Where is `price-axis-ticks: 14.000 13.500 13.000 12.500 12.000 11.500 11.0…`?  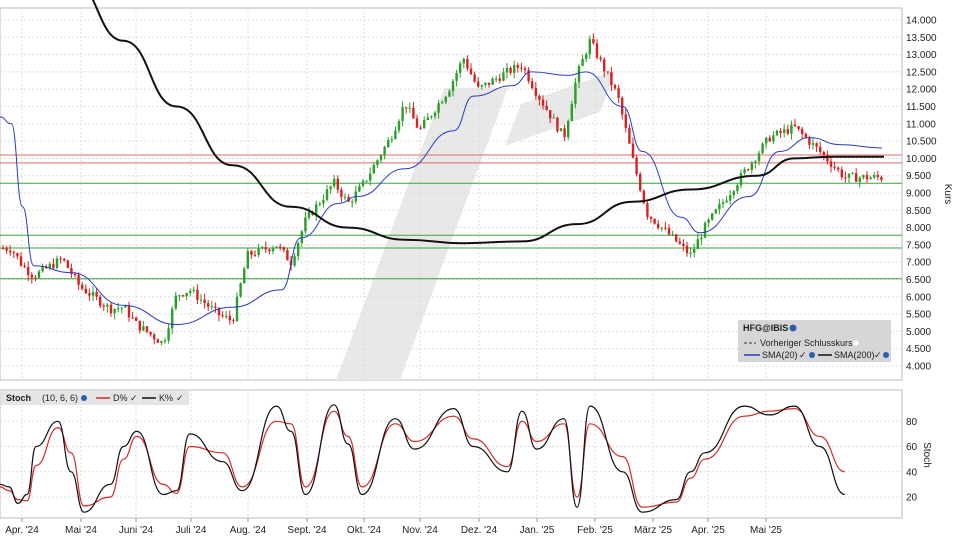 price-axis-ticks: 14.000 13.500 13.000 12.500 12.000 11.500 11.0… is located at coordinates (921, 194).